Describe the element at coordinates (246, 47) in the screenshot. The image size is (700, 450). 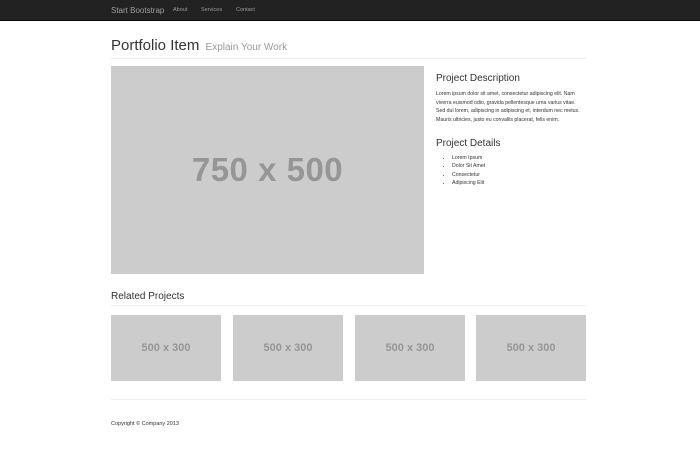
I see `page-subtitle: Explain Your Work` at that location.